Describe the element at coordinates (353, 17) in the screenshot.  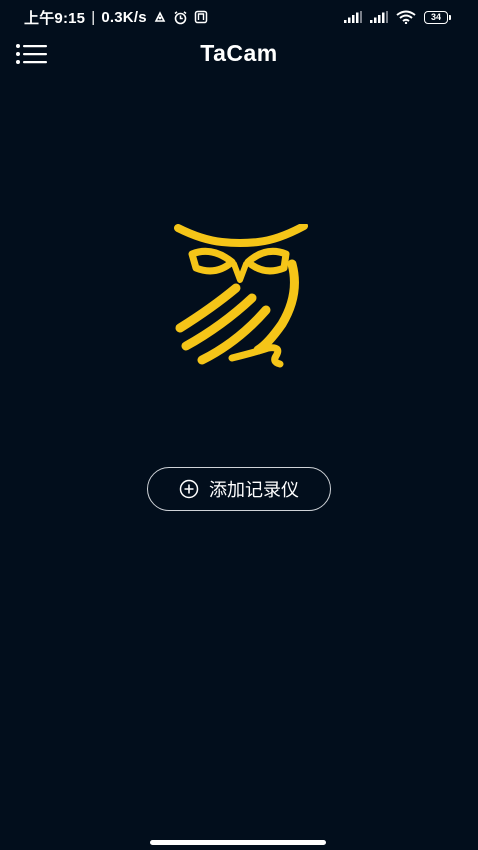
I see `signal-icon` at that location.